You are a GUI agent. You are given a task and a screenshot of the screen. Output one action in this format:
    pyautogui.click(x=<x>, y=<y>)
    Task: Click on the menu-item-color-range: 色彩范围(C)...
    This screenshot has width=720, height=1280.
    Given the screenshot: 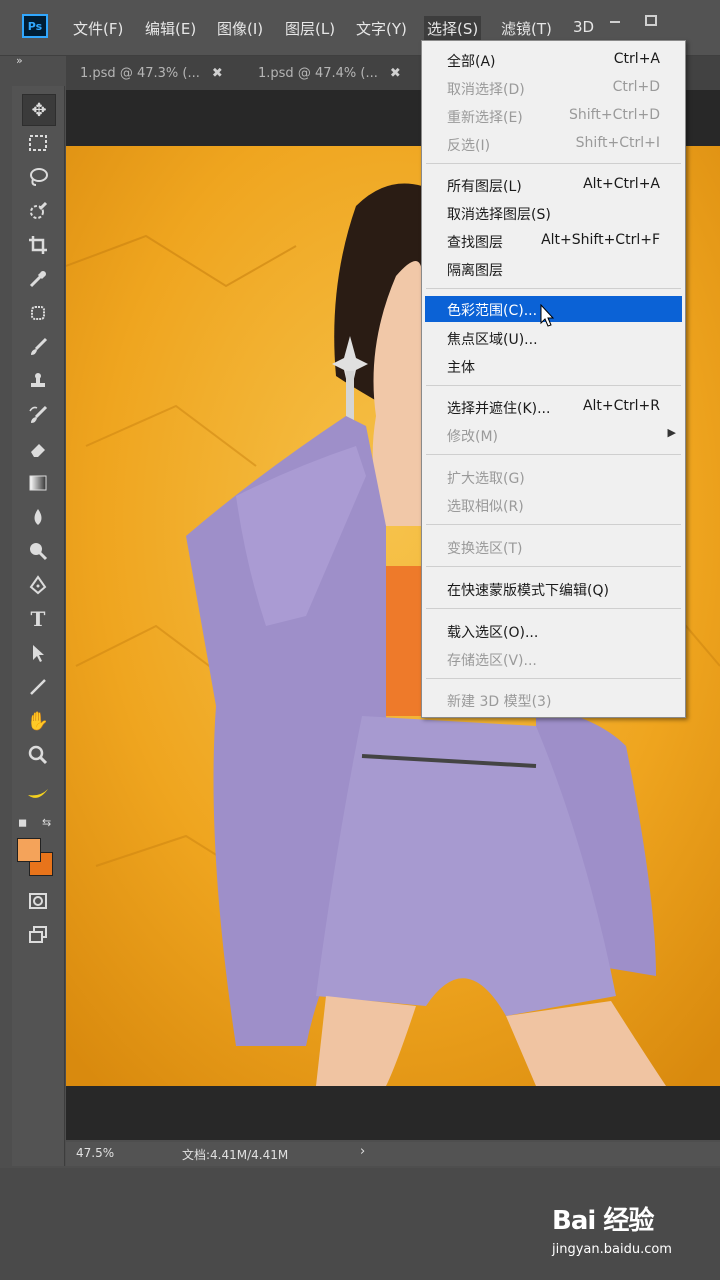 What is the action you would take?
    pyautogui.click(x=553, y=311)
    